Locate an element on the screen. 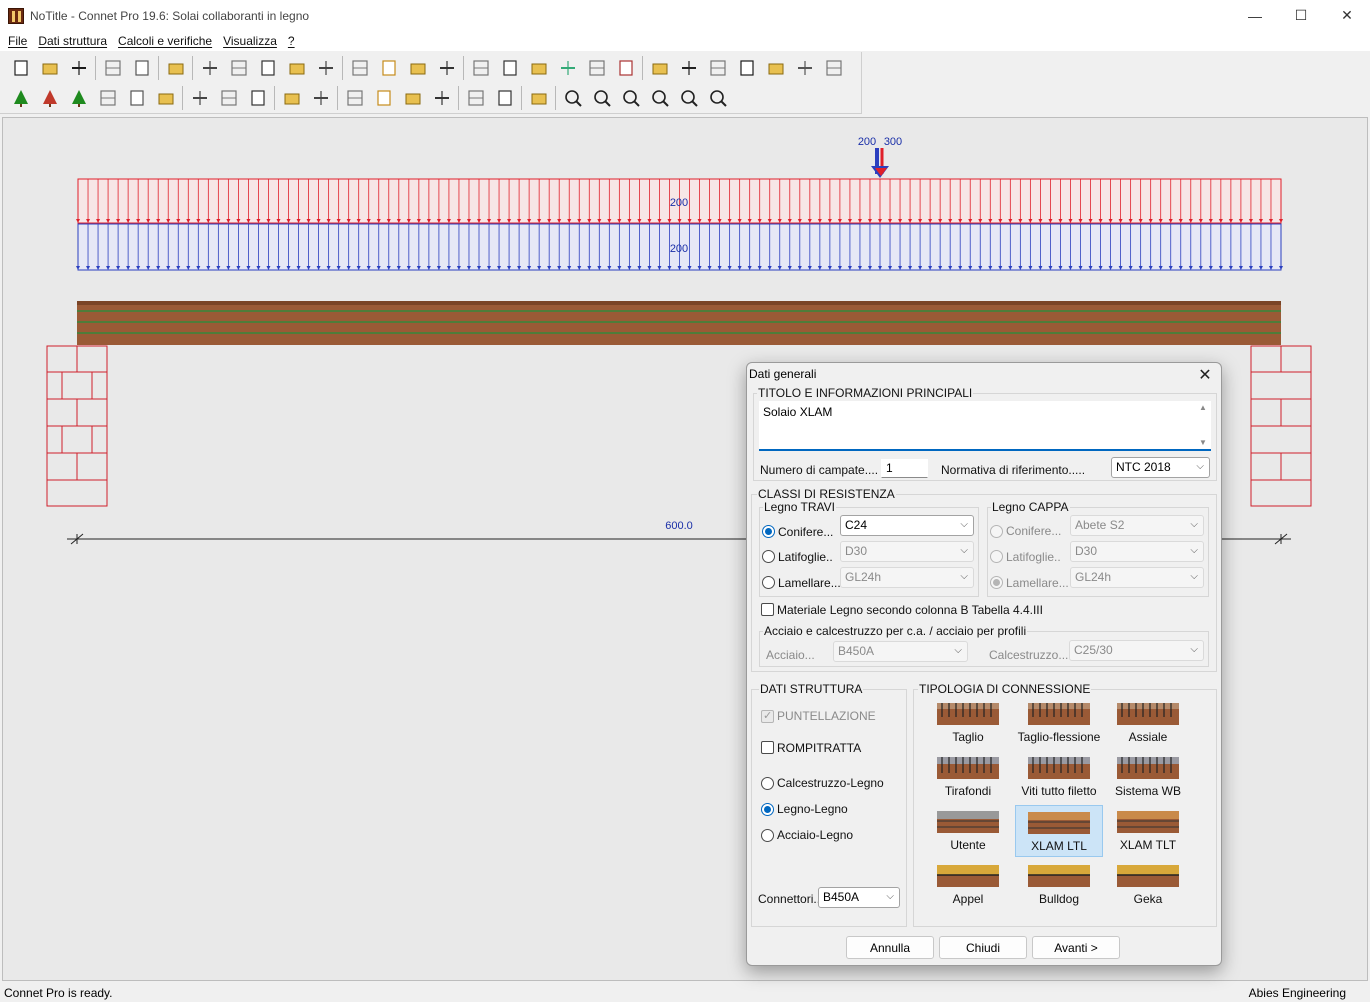 The height and width of the screenshot is (1002, 1370). rompitratta-checkbox is located at coordinates (767, 747).